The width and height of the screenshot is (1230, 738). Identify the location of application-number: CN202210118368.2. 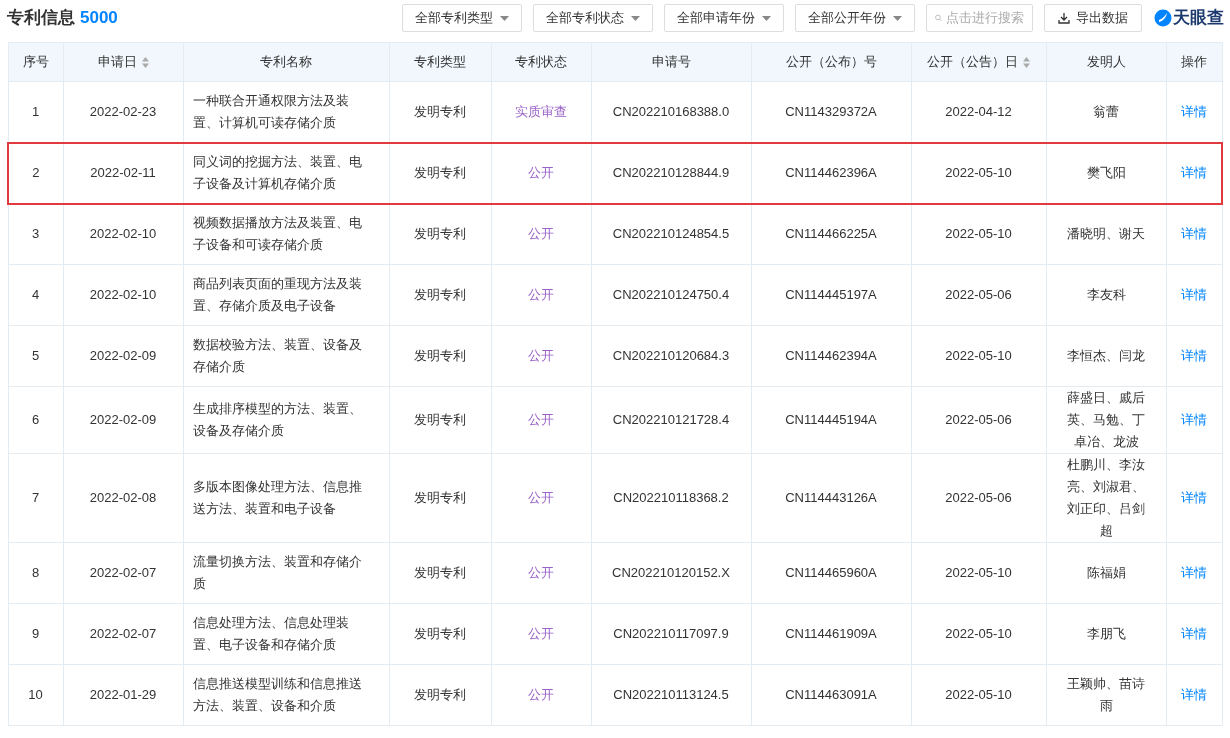
(671, 497).